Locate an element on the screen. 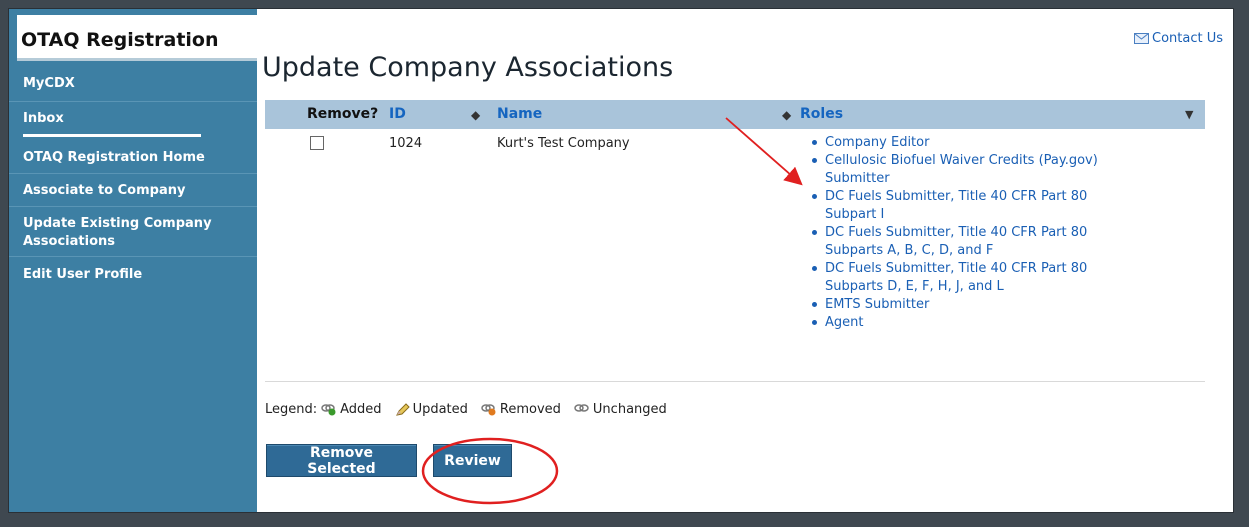  sidebar-item-label: Inbox is located at coordinates (43, 118).